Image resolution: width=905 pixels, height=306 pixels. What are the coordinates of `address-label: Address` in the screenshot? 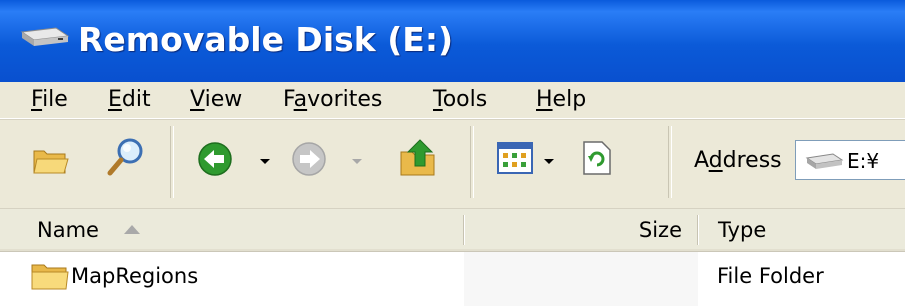 It's located at (738, 160).